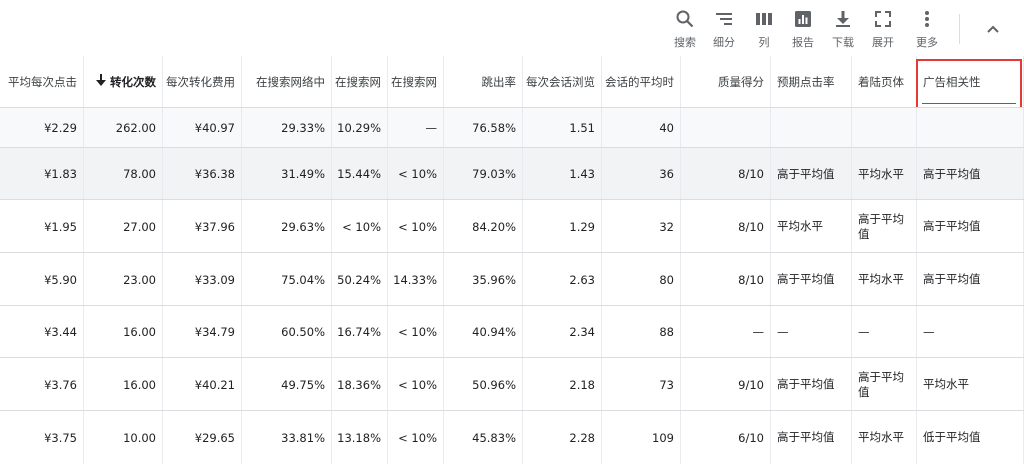 The height and width of the screenshot is (472, 1024). Describe the element at coordinates (641, 128) in the screenshot. I see `table-cell: 40` at that location.